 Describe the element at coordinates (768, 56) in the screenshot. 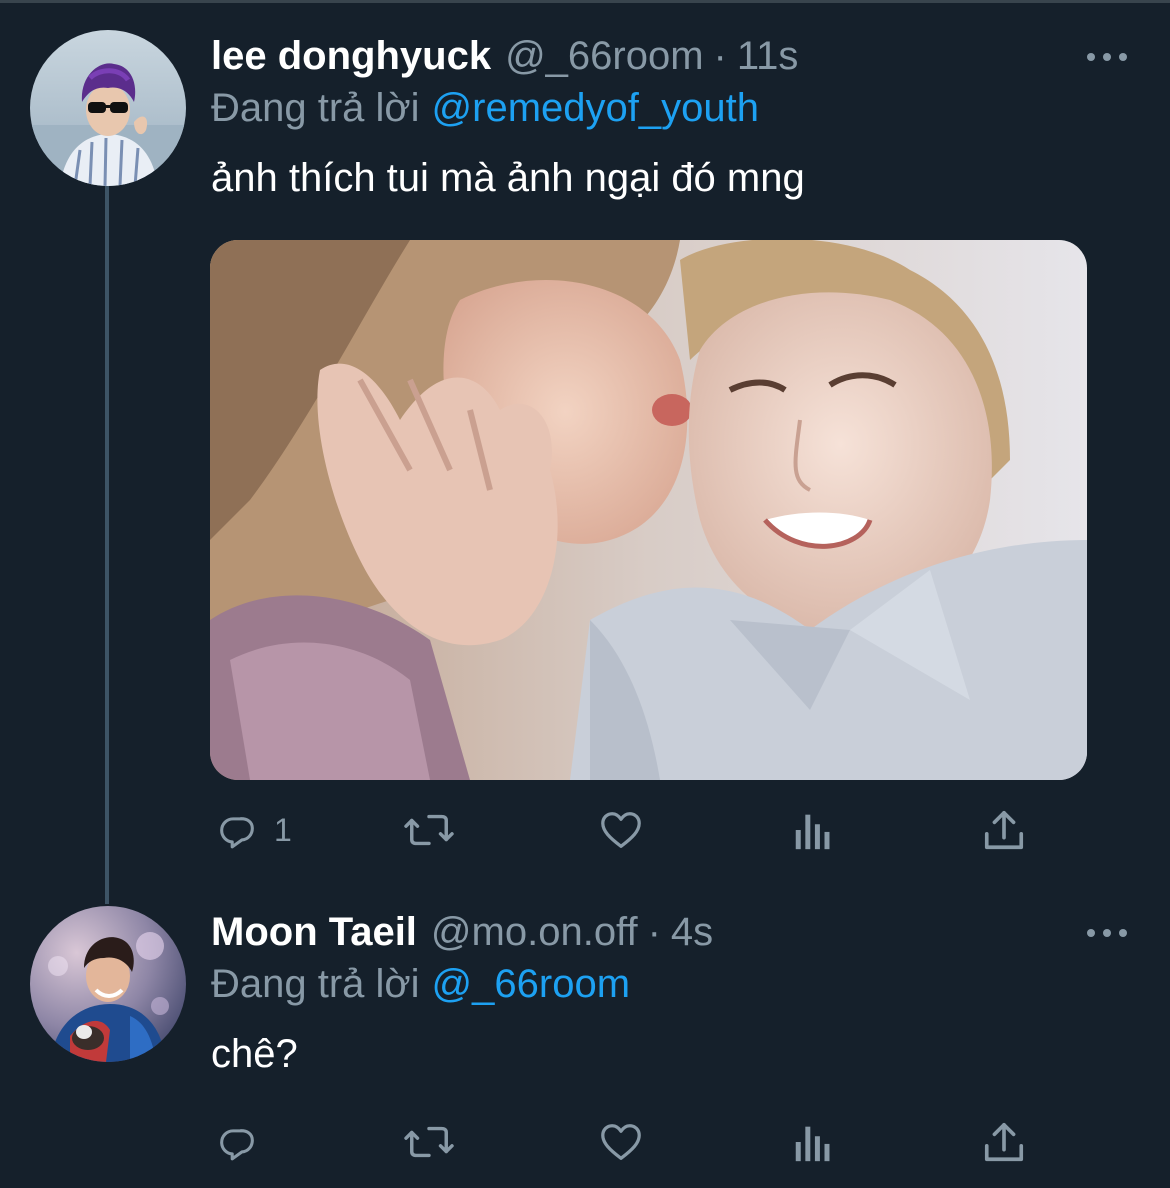

I see `timestamp: 11s` at that location.